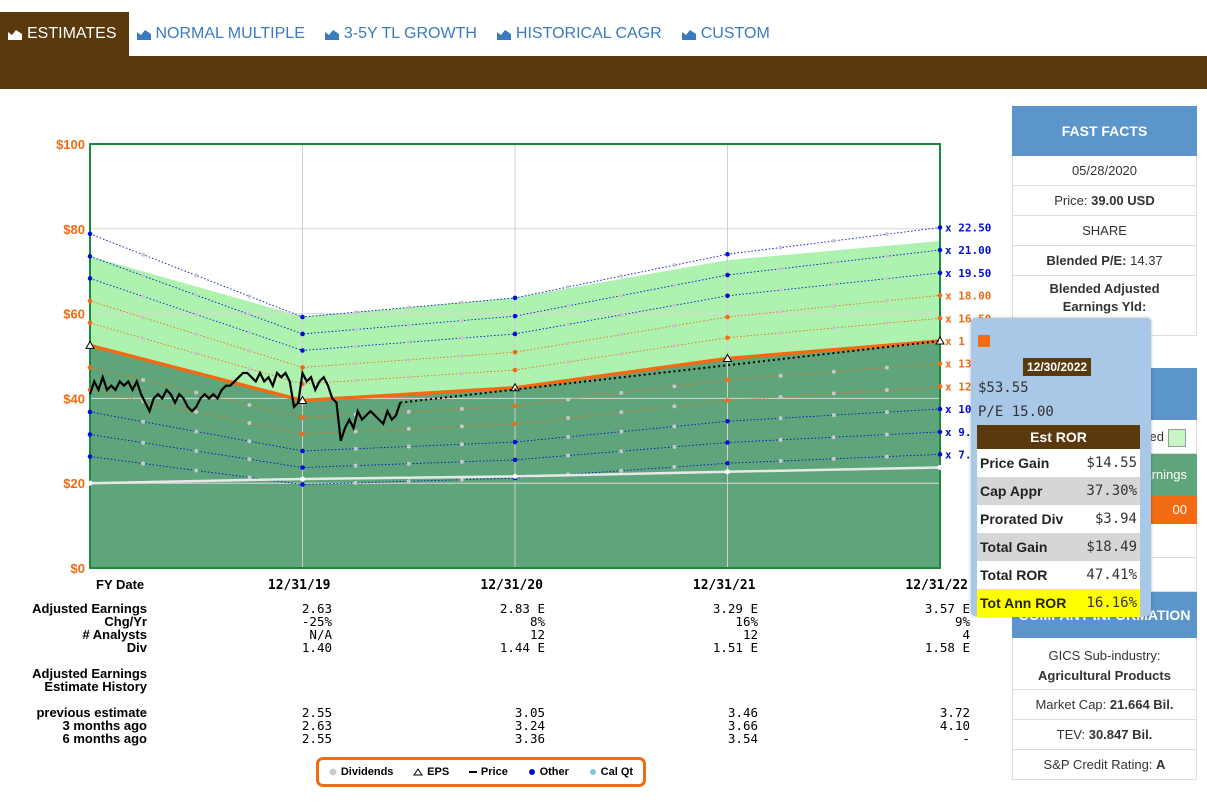 The width and height of the screenshot is (1207, 812). What do you see at coordinates (1022, 519) in the screenshot?
I see `tooltip-key: Prorated Div` at bounding box center [1022, 519].